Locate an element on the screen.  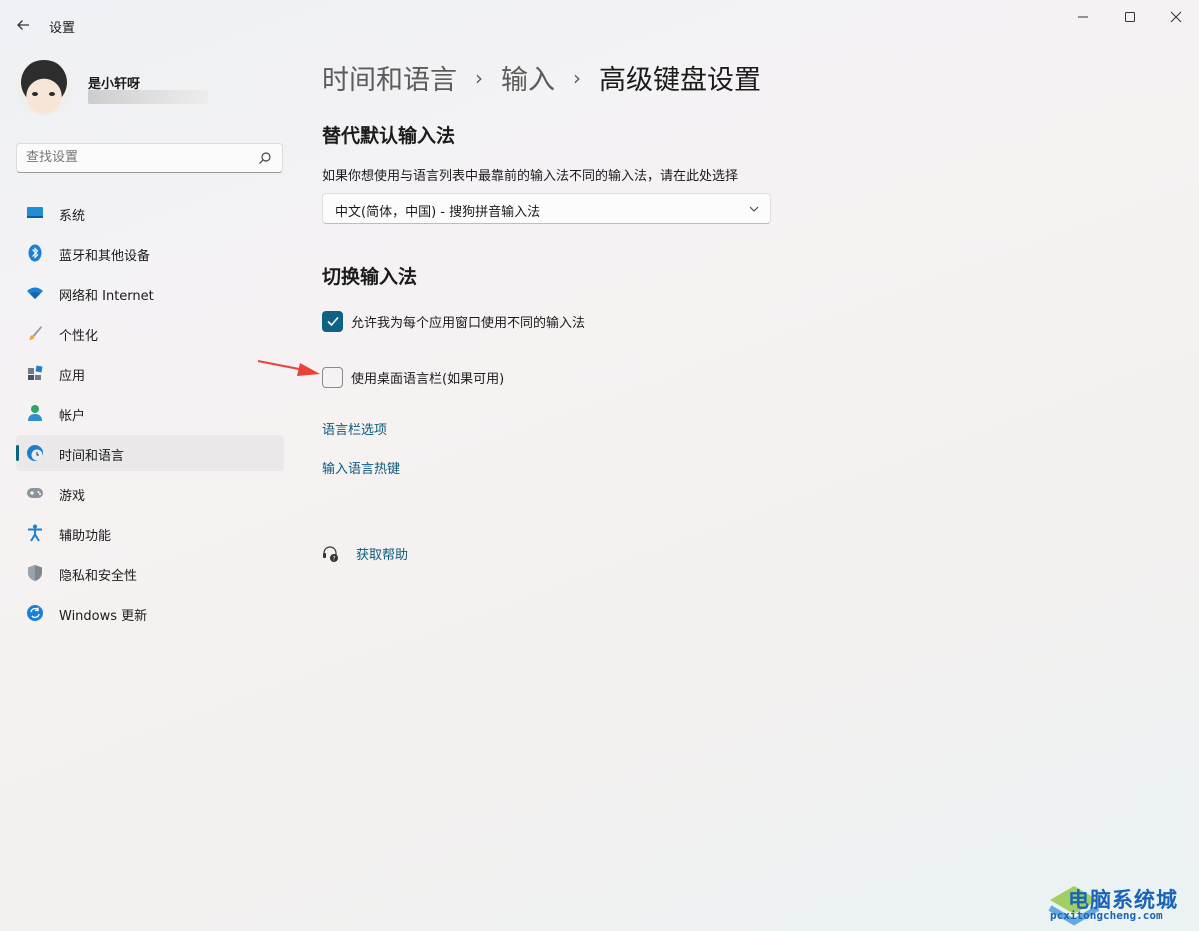
sidebar-item-label: 应用 is located at coordinates (72, 376).